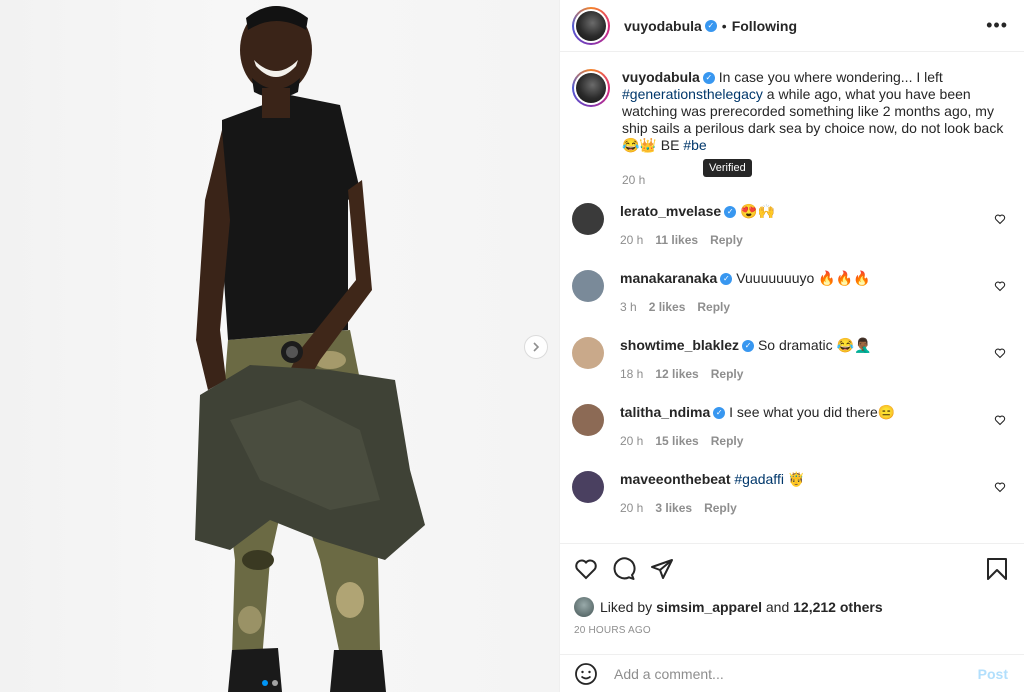  Describe the element at coordinates (628, 307) in the screenshot. I see `comment-time: 3 h` at that location.